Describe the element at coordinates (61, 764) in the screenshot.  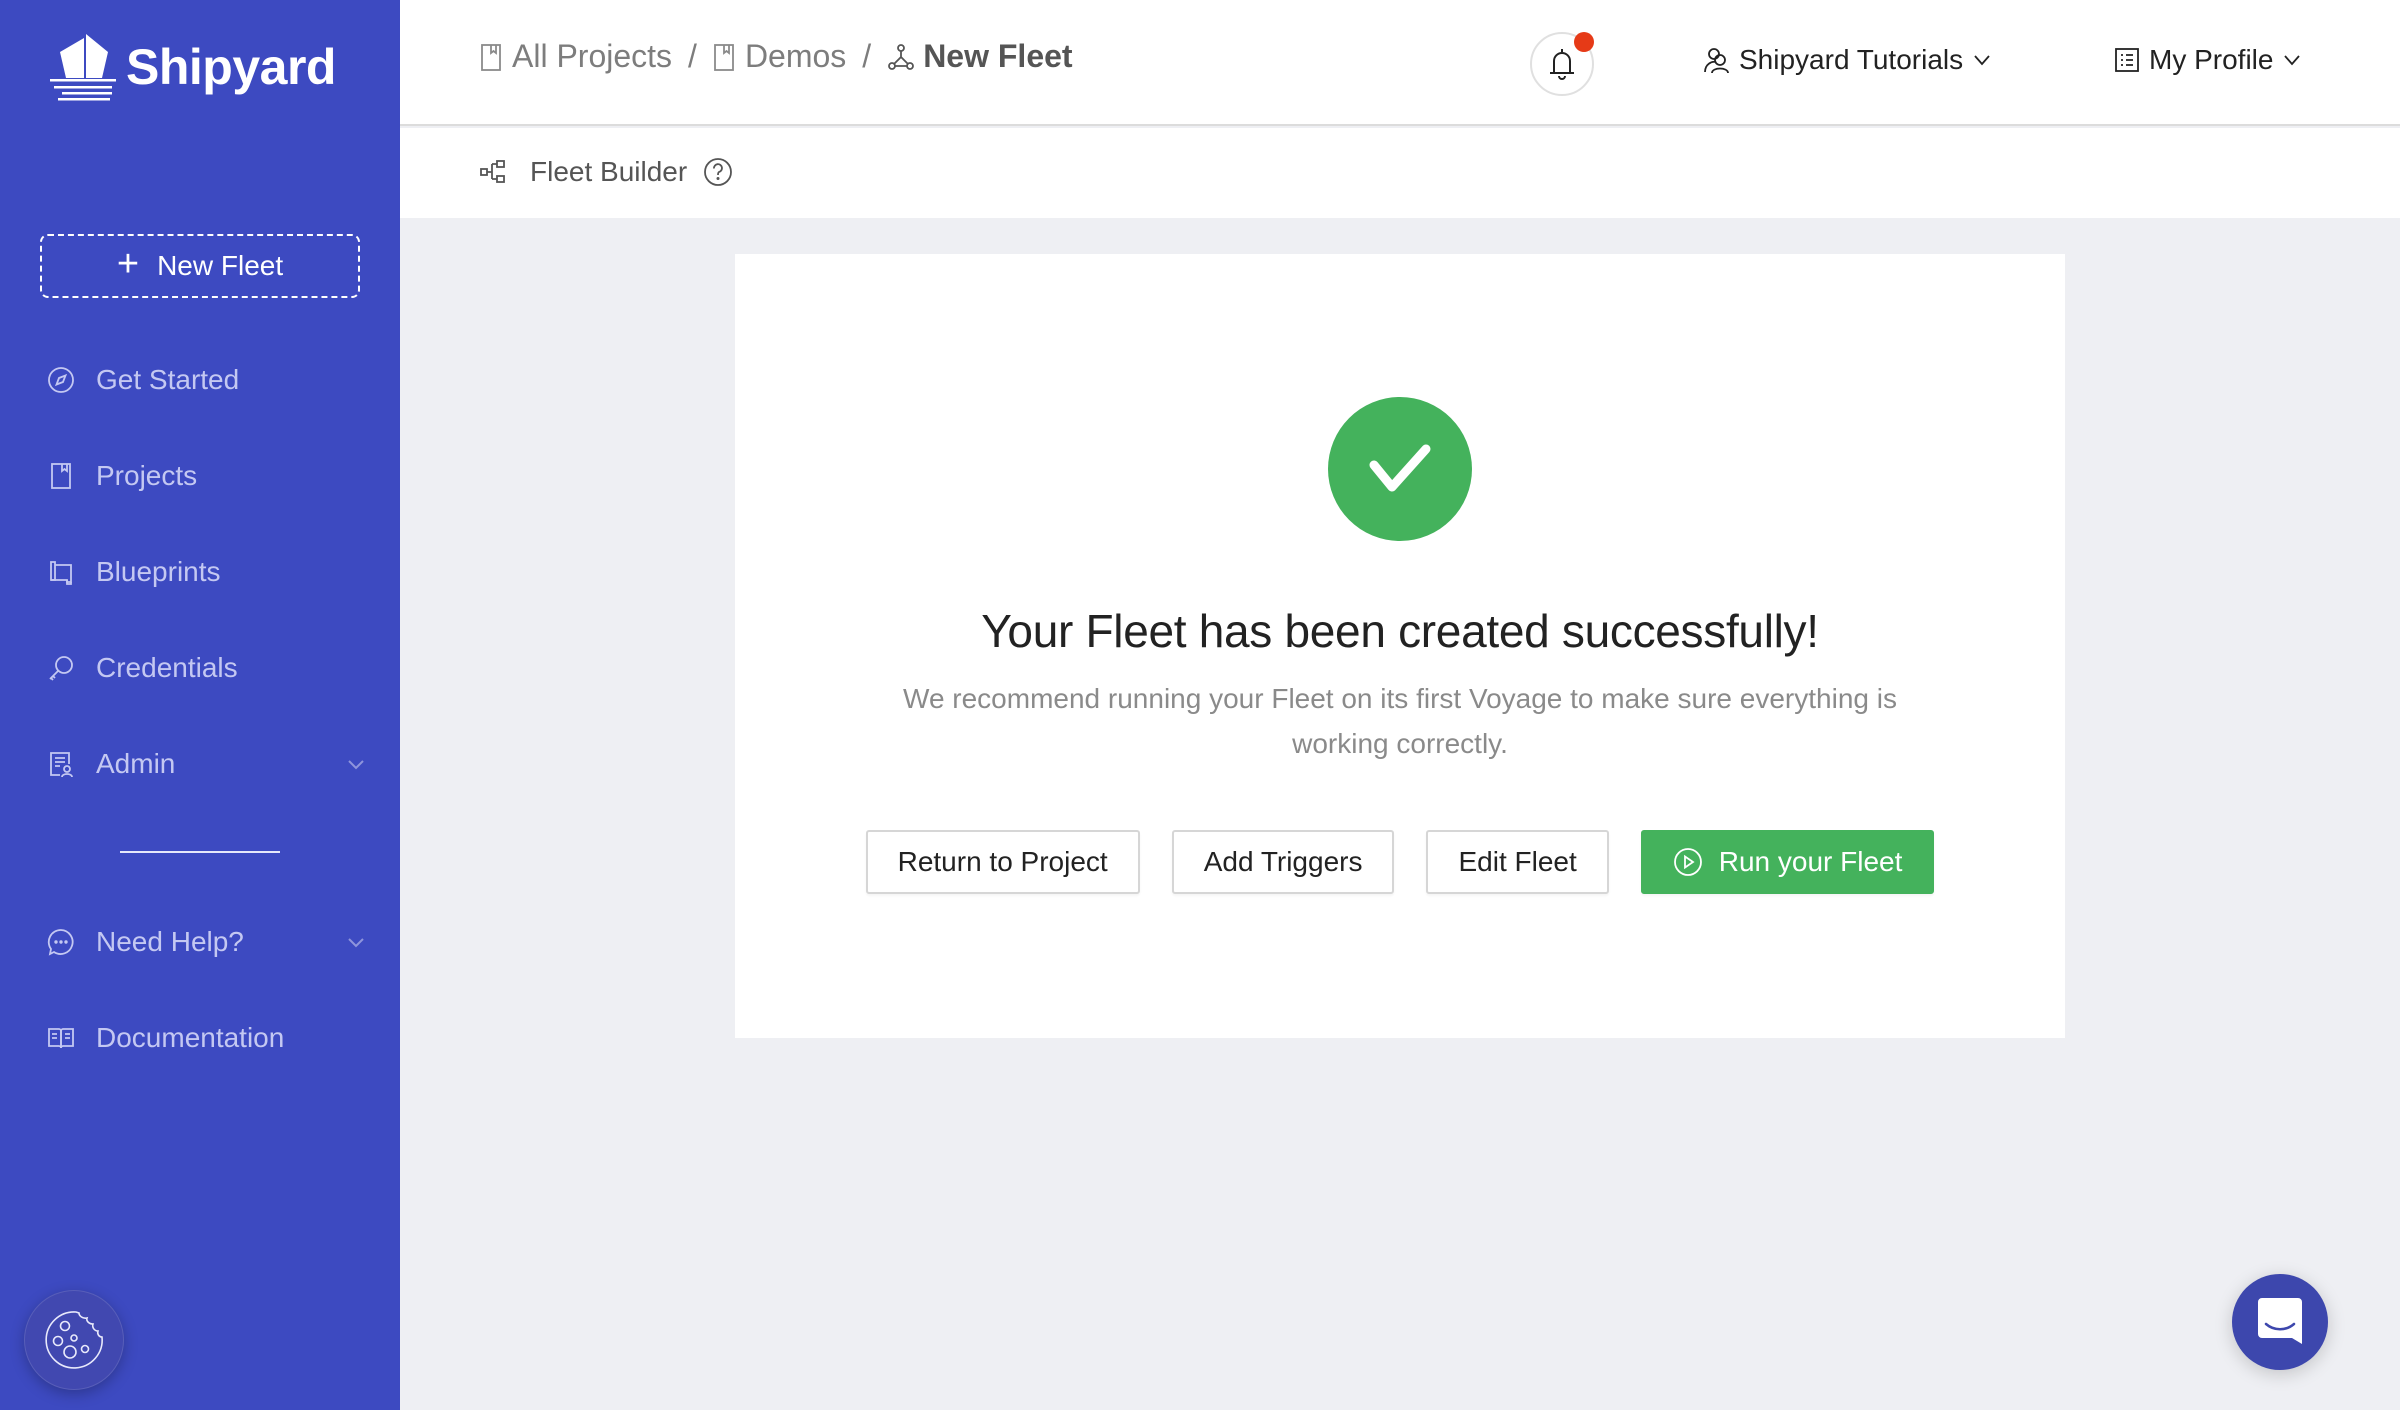
I see `admin-certificate-icon` at that location.